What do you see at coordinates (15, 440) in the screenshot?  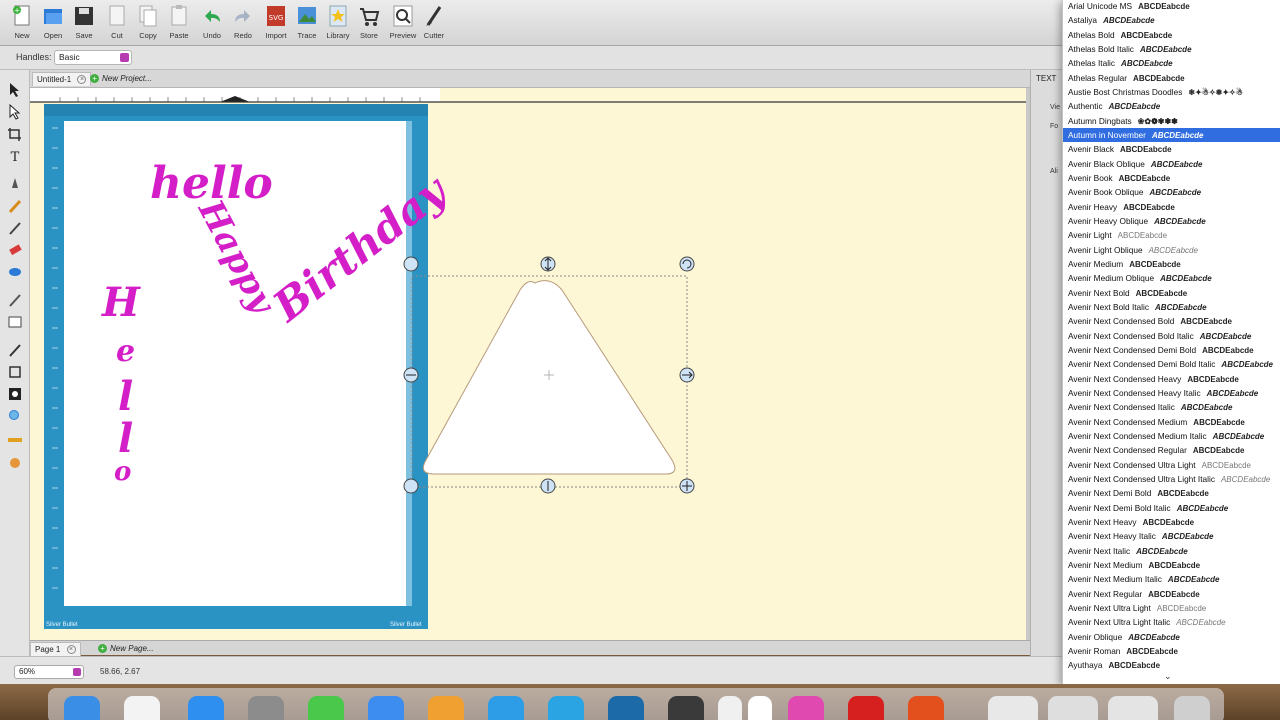 I see `ruler-tool-icon` at bounding box center [15, 440].